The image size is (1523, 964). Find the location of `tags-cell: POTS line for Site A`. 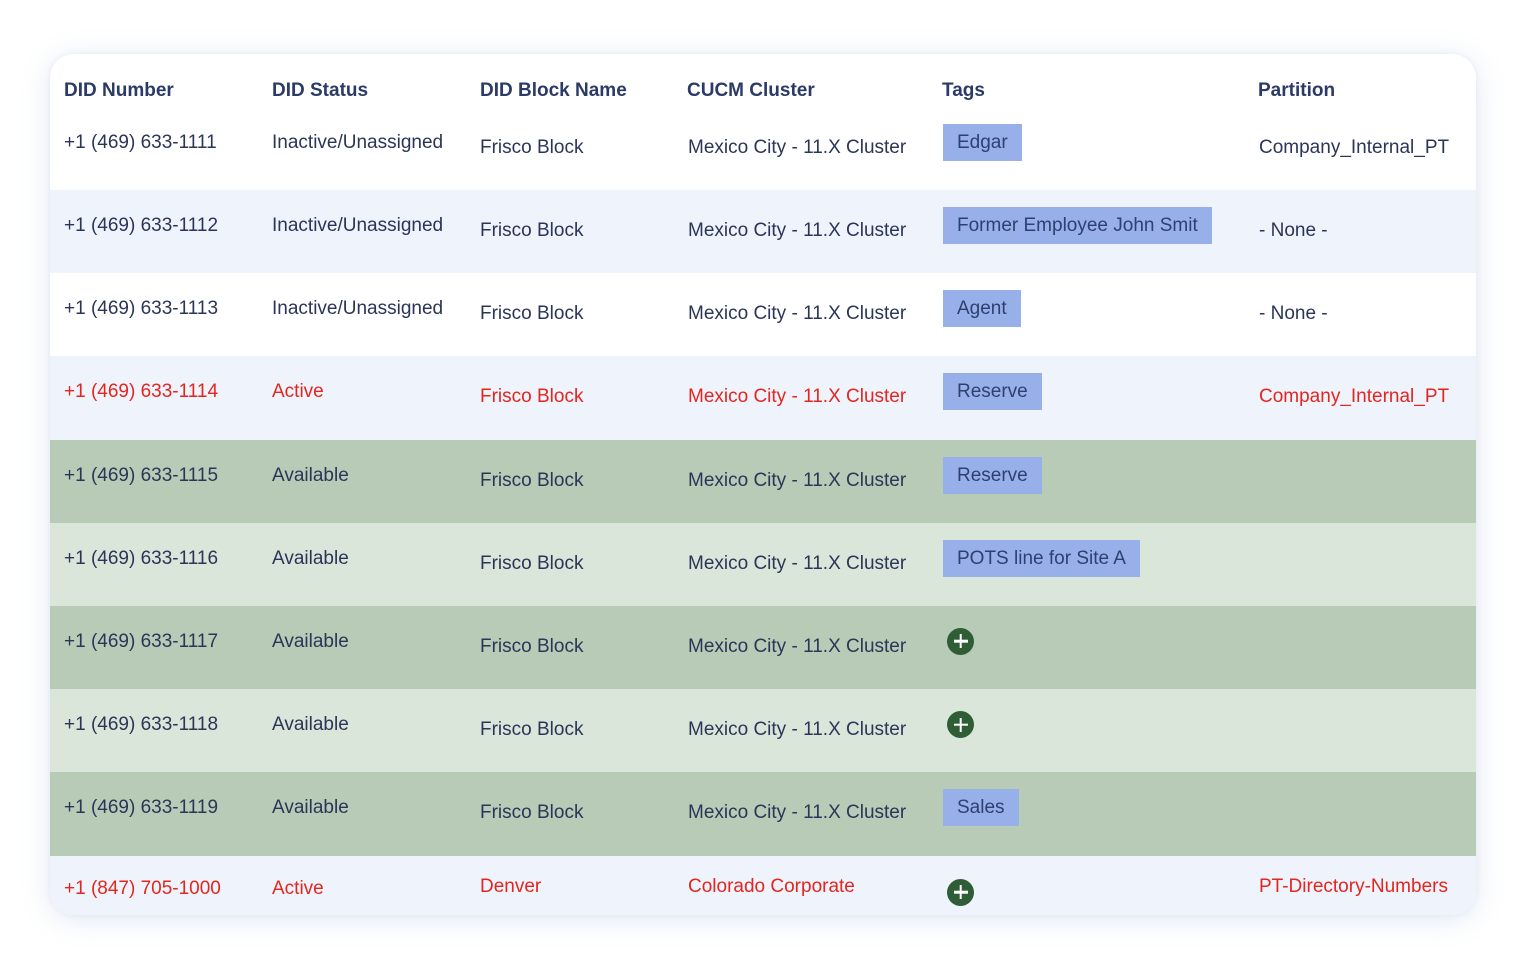

tags-cell: POTS line for Site A is located at coordinates (1041, 558).